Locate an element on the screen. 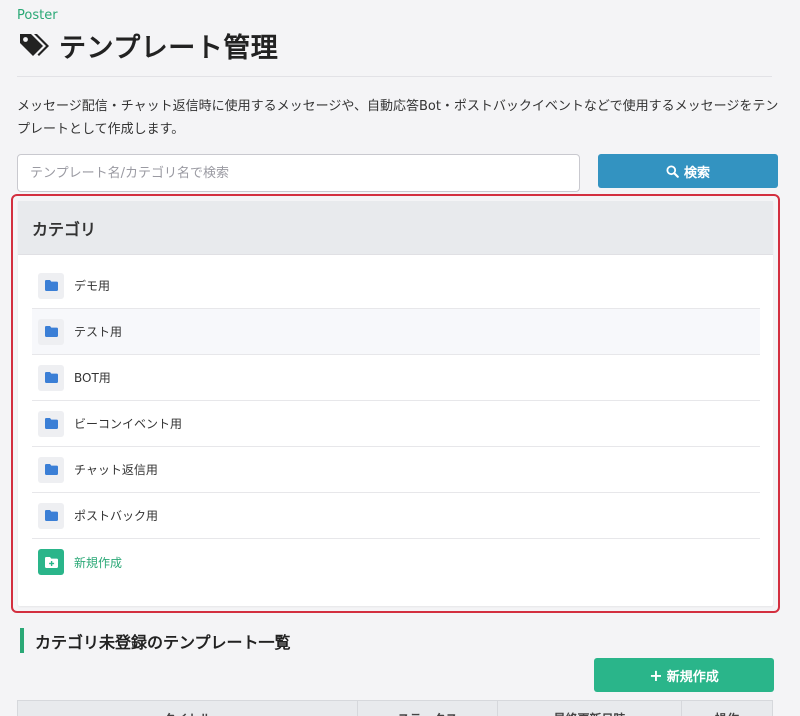 Image resolution: width=800 pixels, height=716 pixels. new-template-button-label: 新規作成 is located at coordinates (692, 677).